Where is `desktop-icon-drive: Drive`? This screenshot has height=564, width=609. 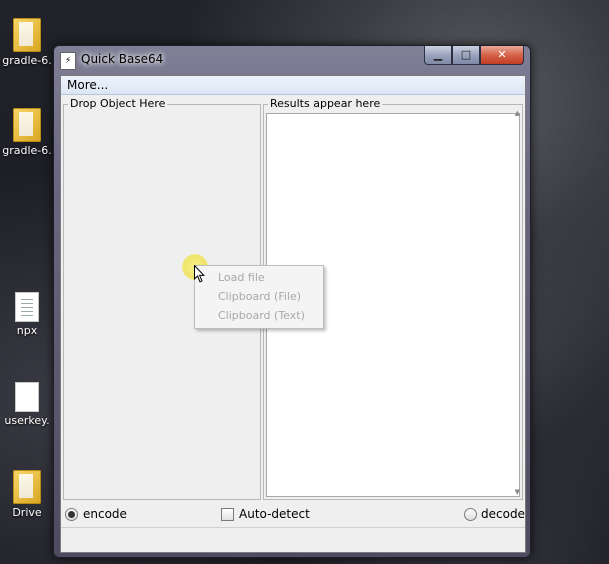 desktop-icon-drive: Drive is located at coordinates (27, 494).